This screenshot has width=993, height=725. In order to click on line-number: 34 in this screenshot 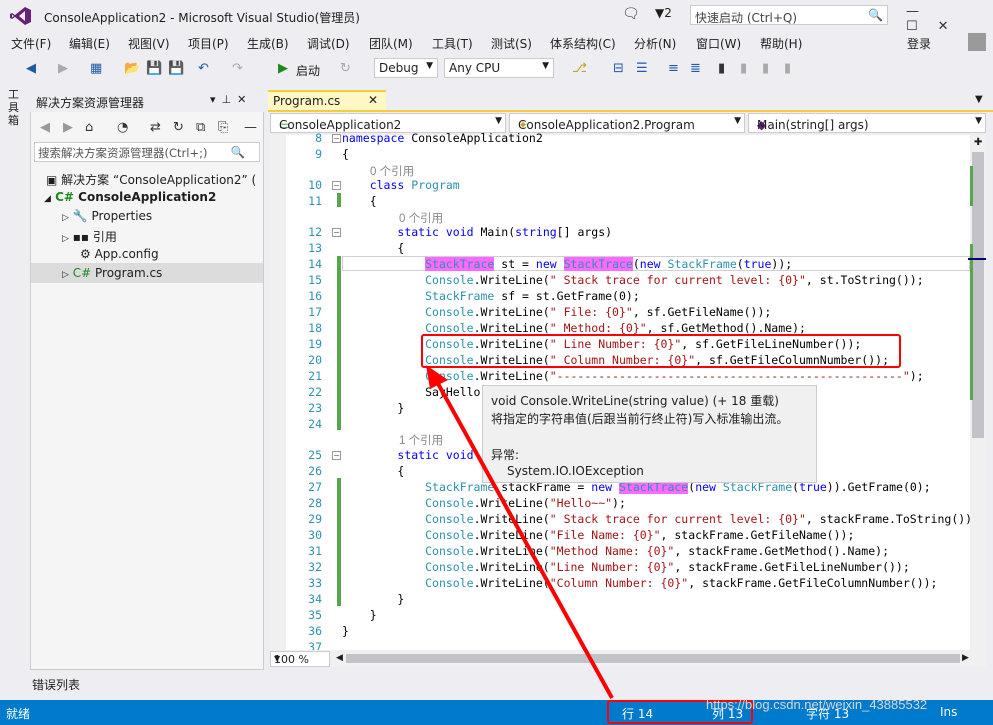, I will do `click(315, 599)`.